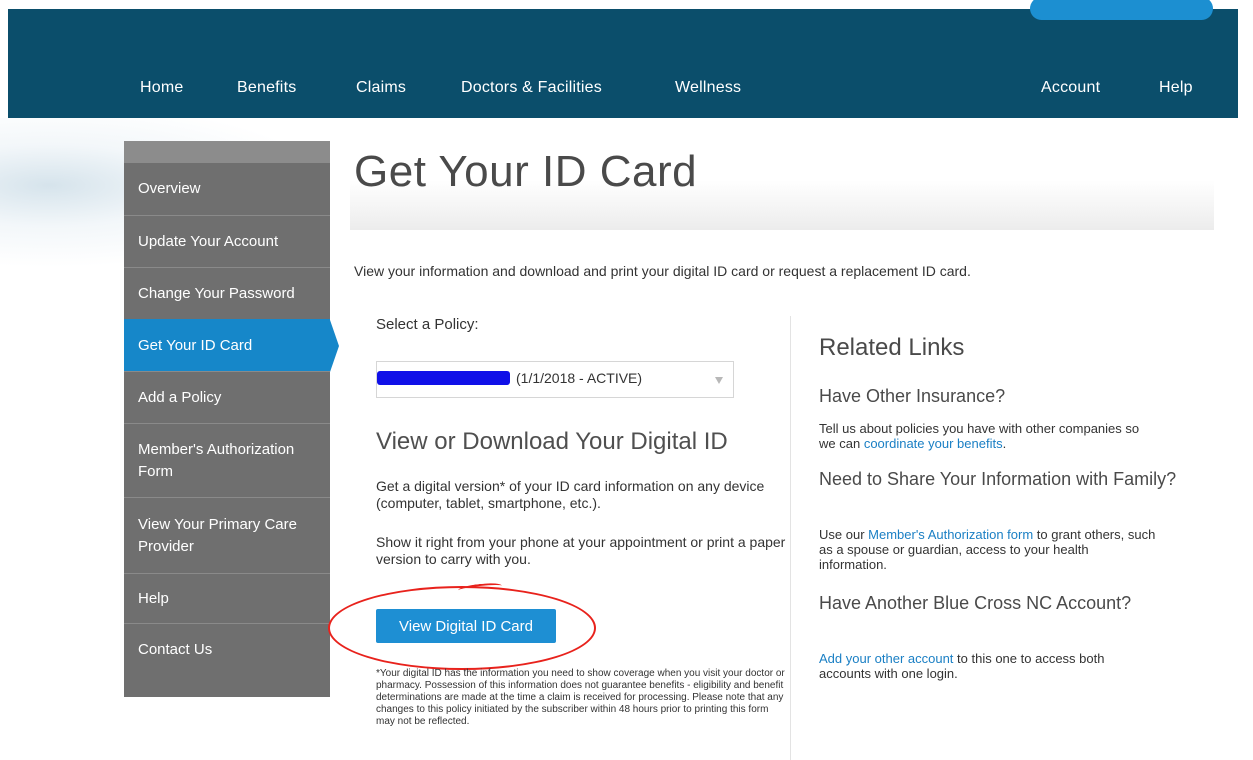 The height and width of the screenshot is (760, 1253). Describe the element at coordinates (933, 443) in the screenshot. I see `coordinate-benefits-link: coordinate your benefits` at that location.